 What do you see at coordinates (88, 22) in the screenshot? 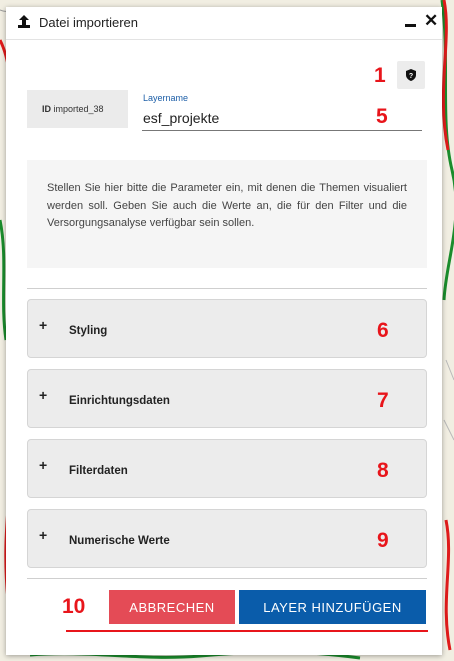
I see `dialog-title: Datei importieren` at bounding box center [88, 22].